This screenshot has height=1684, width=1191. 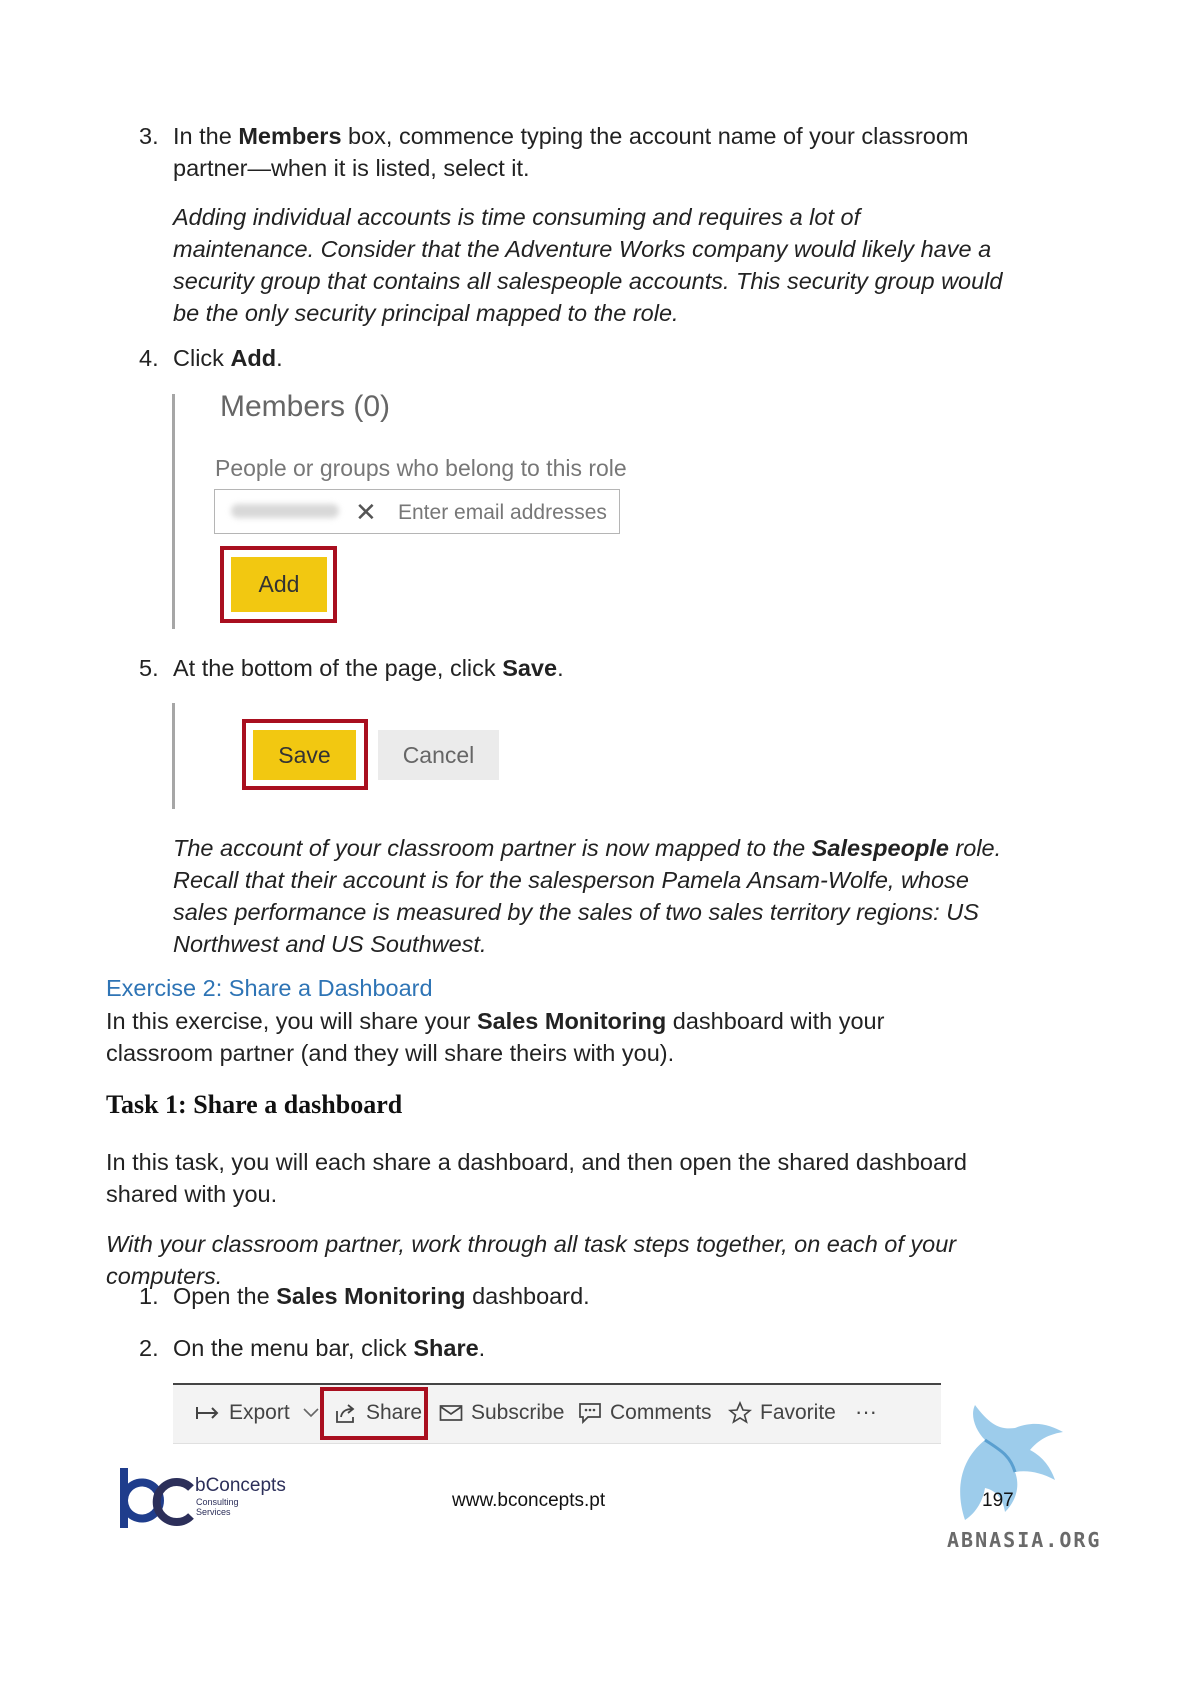 I want to click on export-menu: Export, so click(x=257, y=1413).